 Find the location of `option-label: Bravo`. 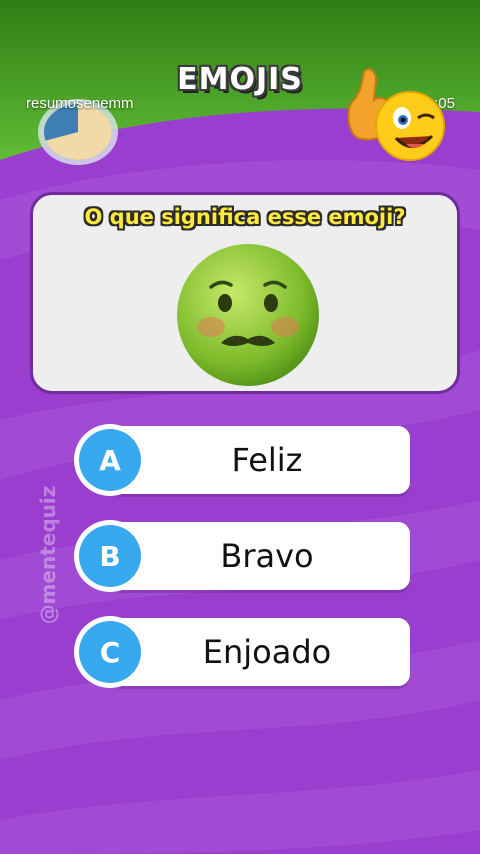

option-label: Bravo is located at coordinates (267, 556).